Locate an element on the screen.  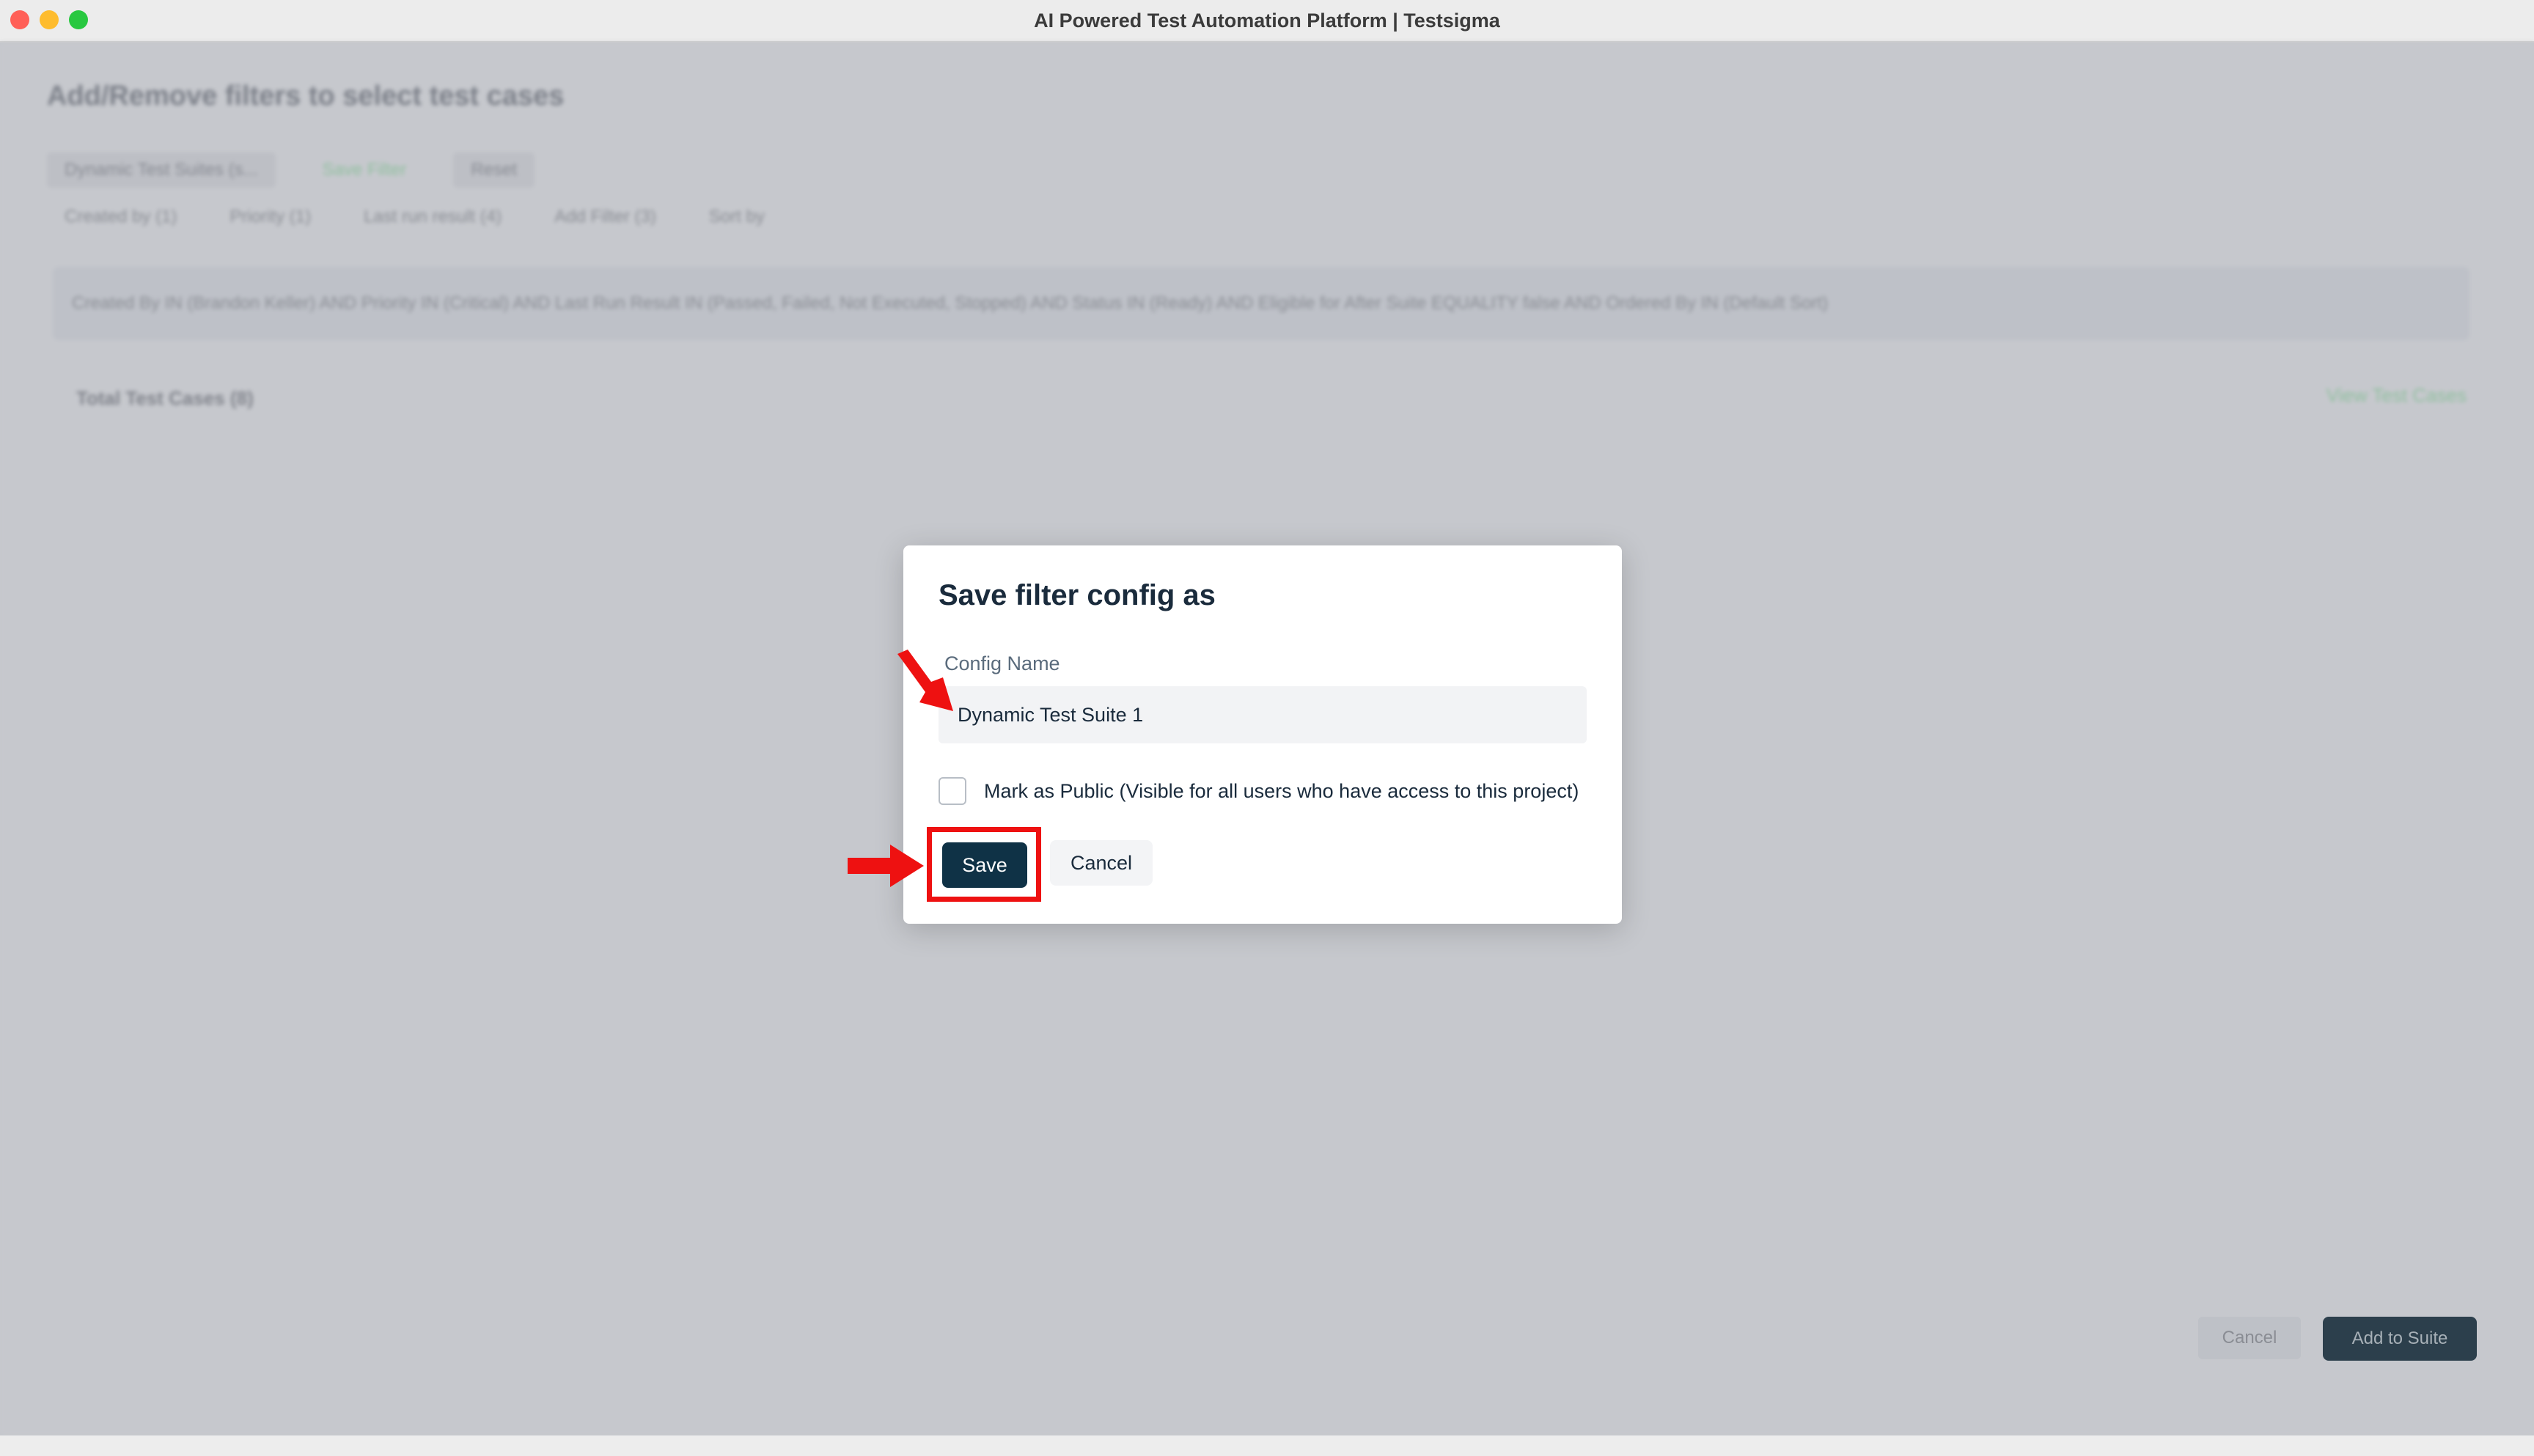
add-filter-dropdown: Add Filter (3) is located at coordinates (605, 217).